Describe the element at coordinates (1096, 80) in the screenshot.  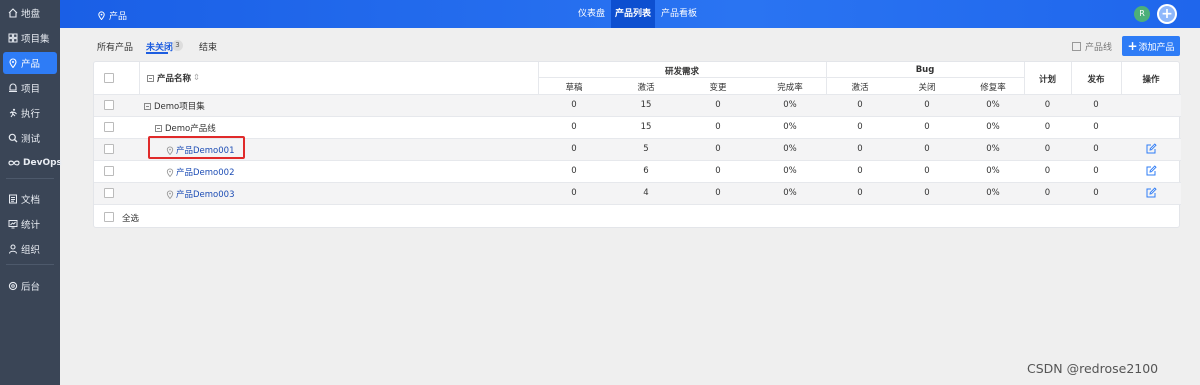
I see `column-header-release: 发布` at that location.